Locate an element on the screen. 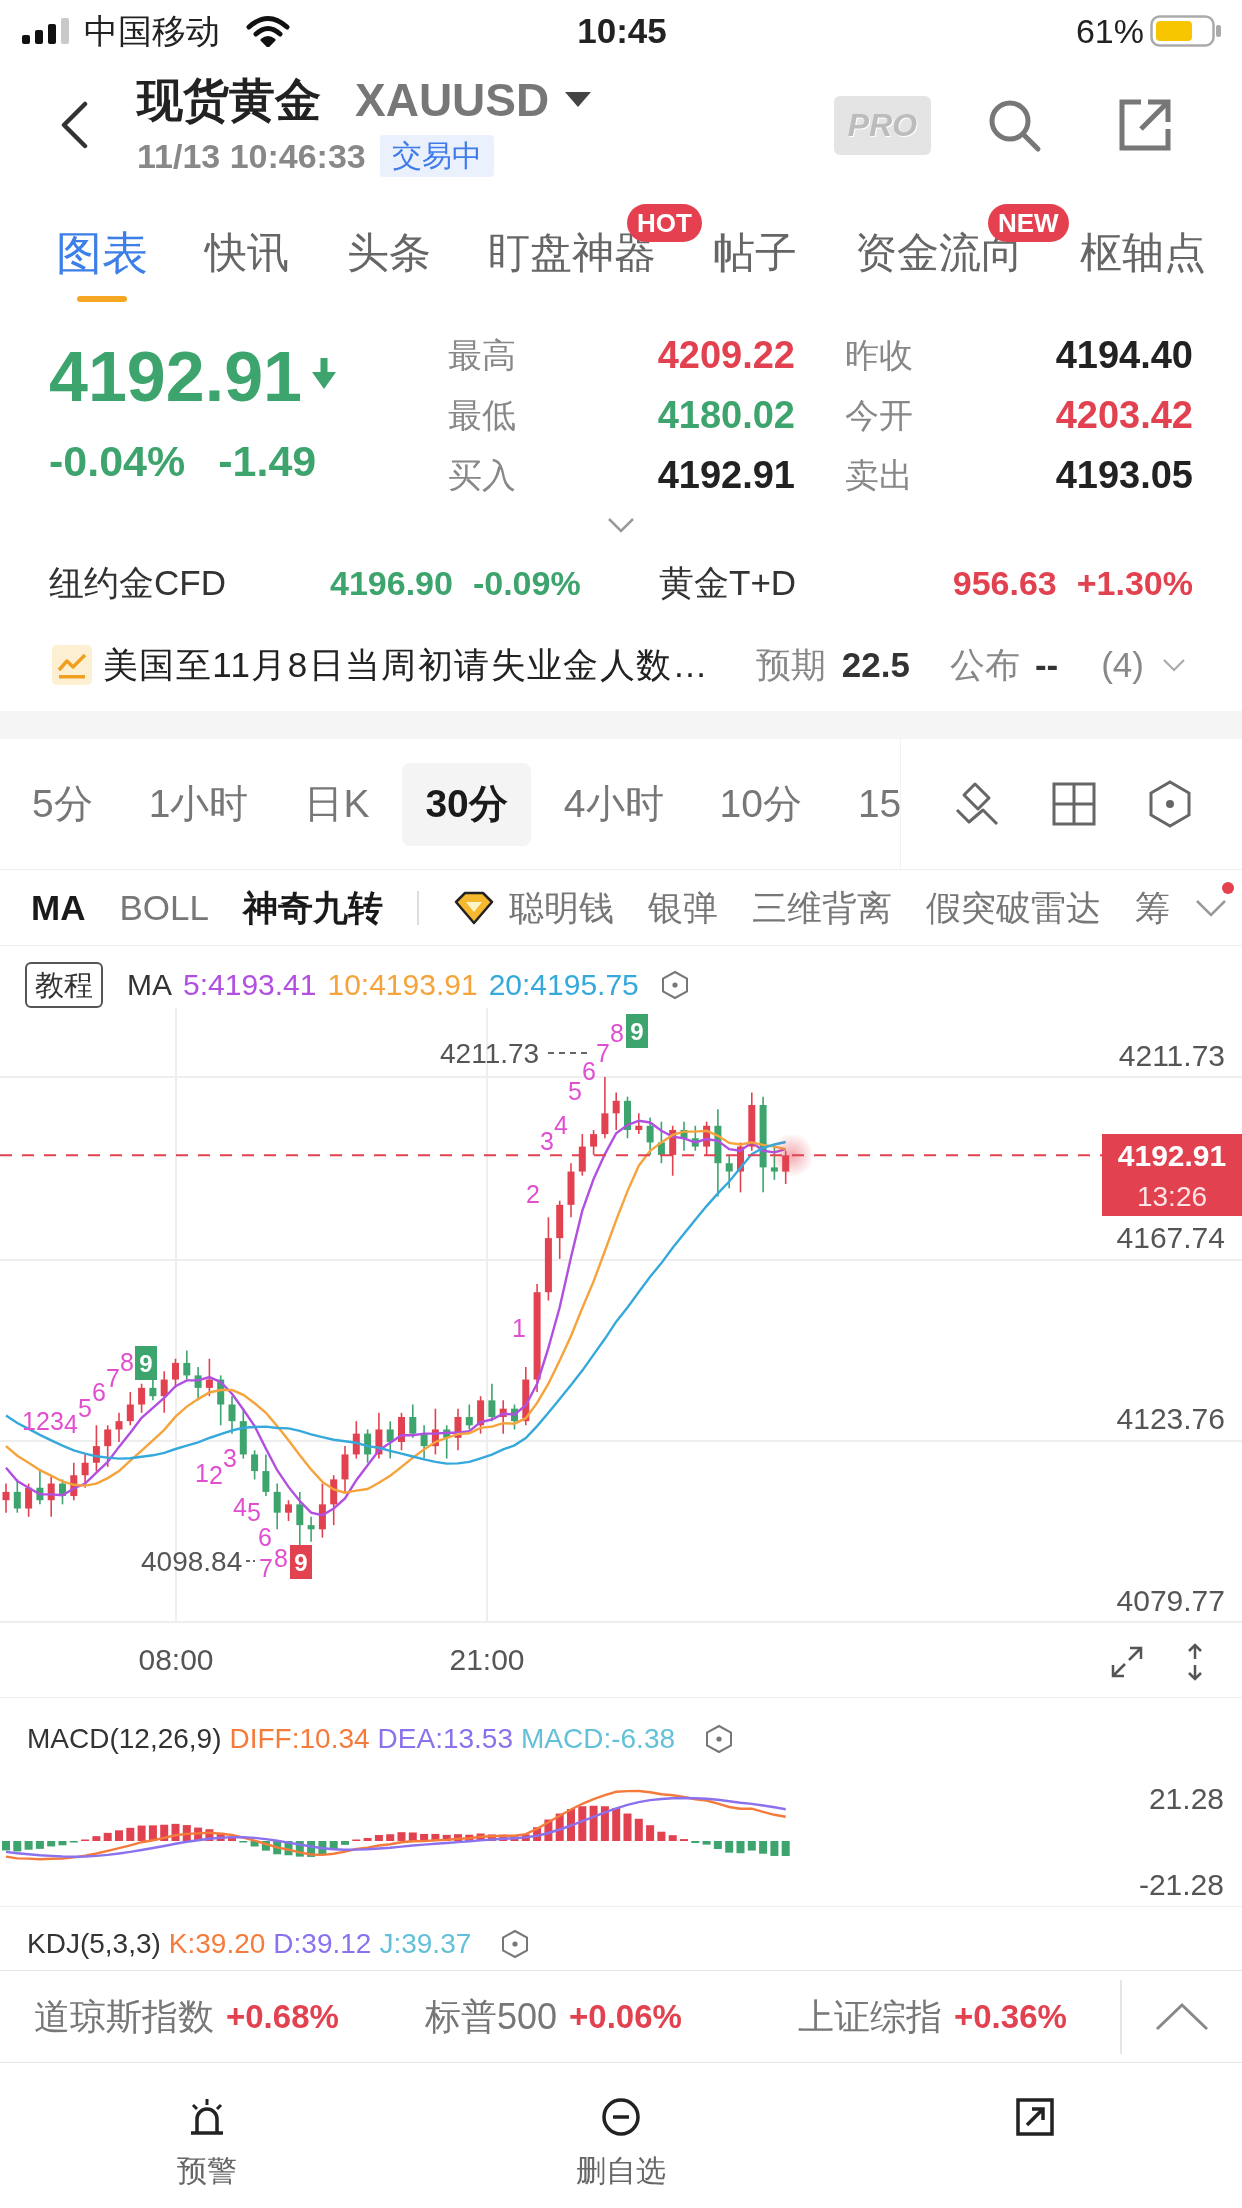 This screenshot has height=2208, width=1242. indicator-tab: 神奇九转 is located at coordinates (312, 907).